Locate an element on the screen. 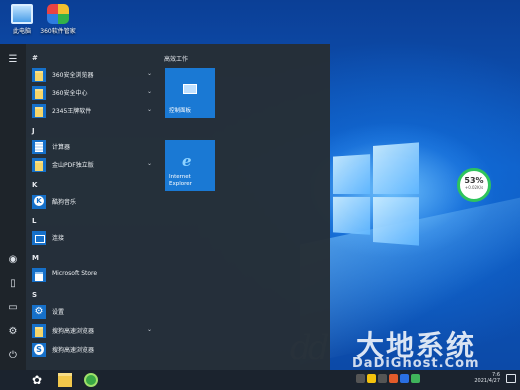 This screenshot has height=390, width=520. section-letter: L is located at coordinates (34, 221).